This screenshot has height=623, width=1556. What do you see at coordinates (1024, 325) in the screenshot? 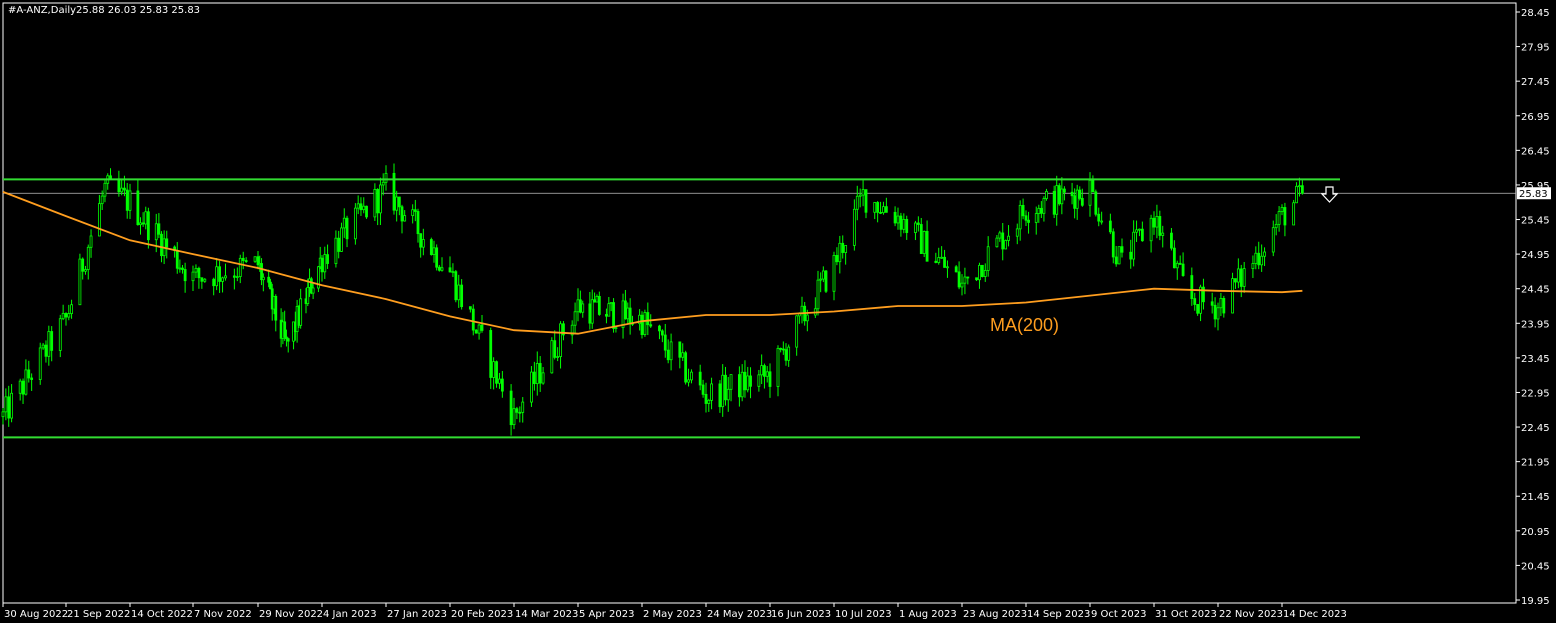
I see `ma-label: MA(200)` at bounding box center [1024, 325].